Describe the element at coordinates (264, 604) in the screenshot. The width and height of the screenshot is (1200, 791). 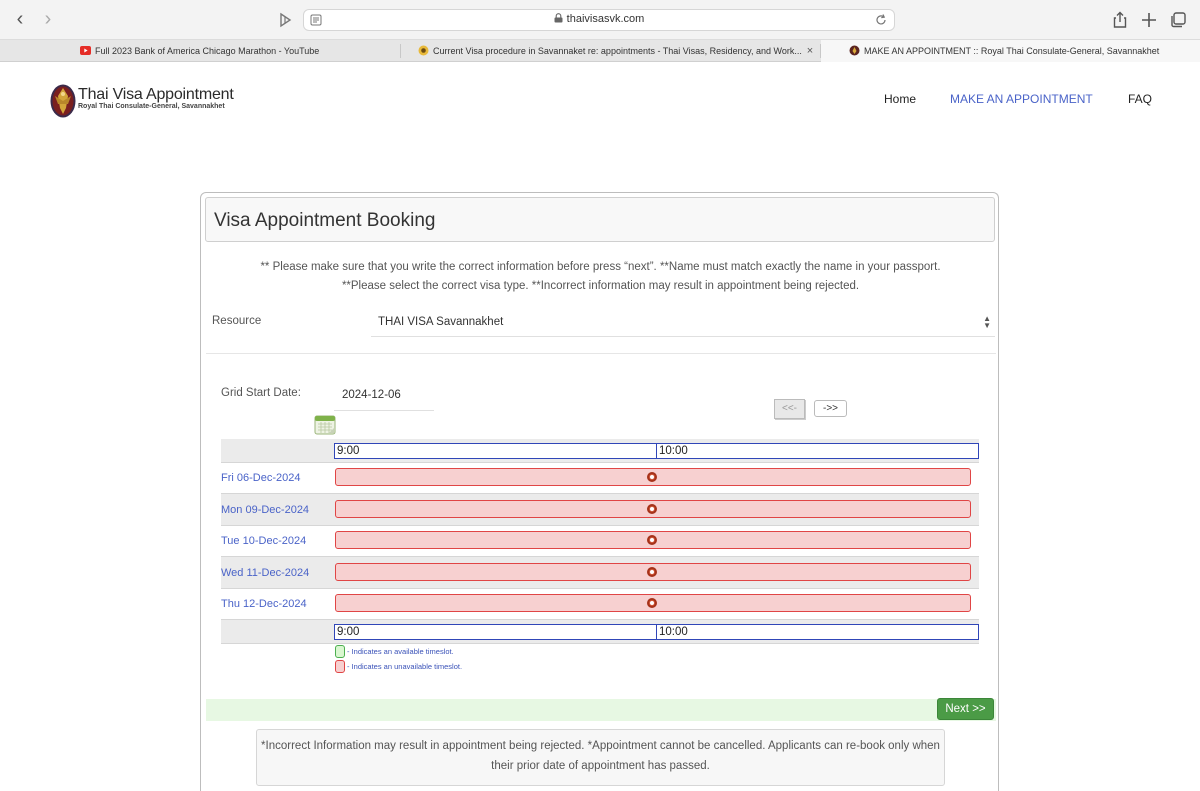
I see `date-link: Thu 12-Dec-2024` at that location.